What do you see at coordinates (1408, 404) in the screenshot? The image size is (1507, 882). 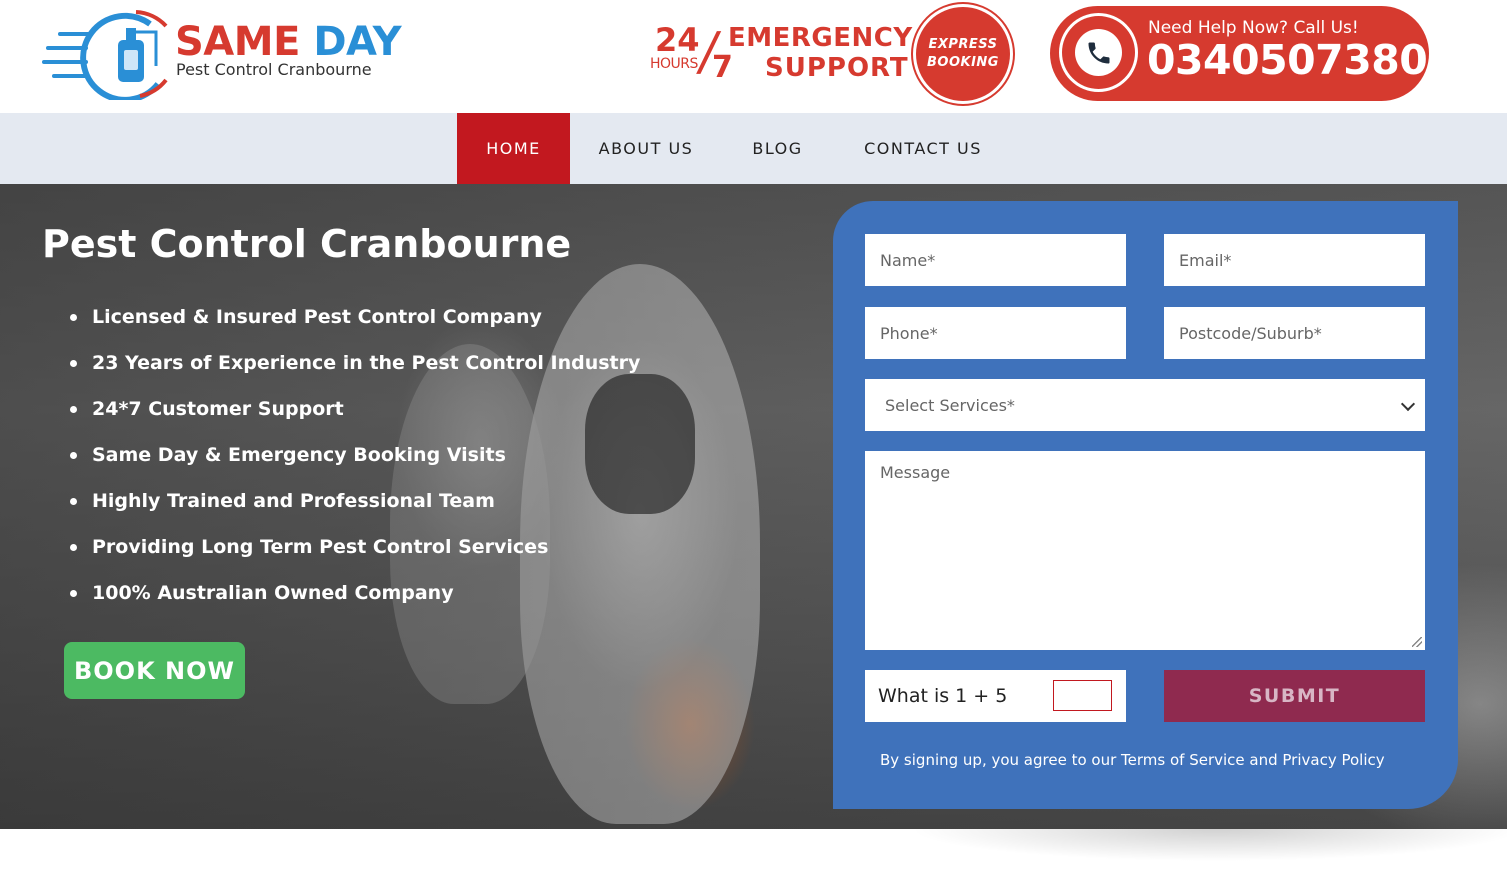 I see `chevron-down-icon` at bounding box center [1408, 404].